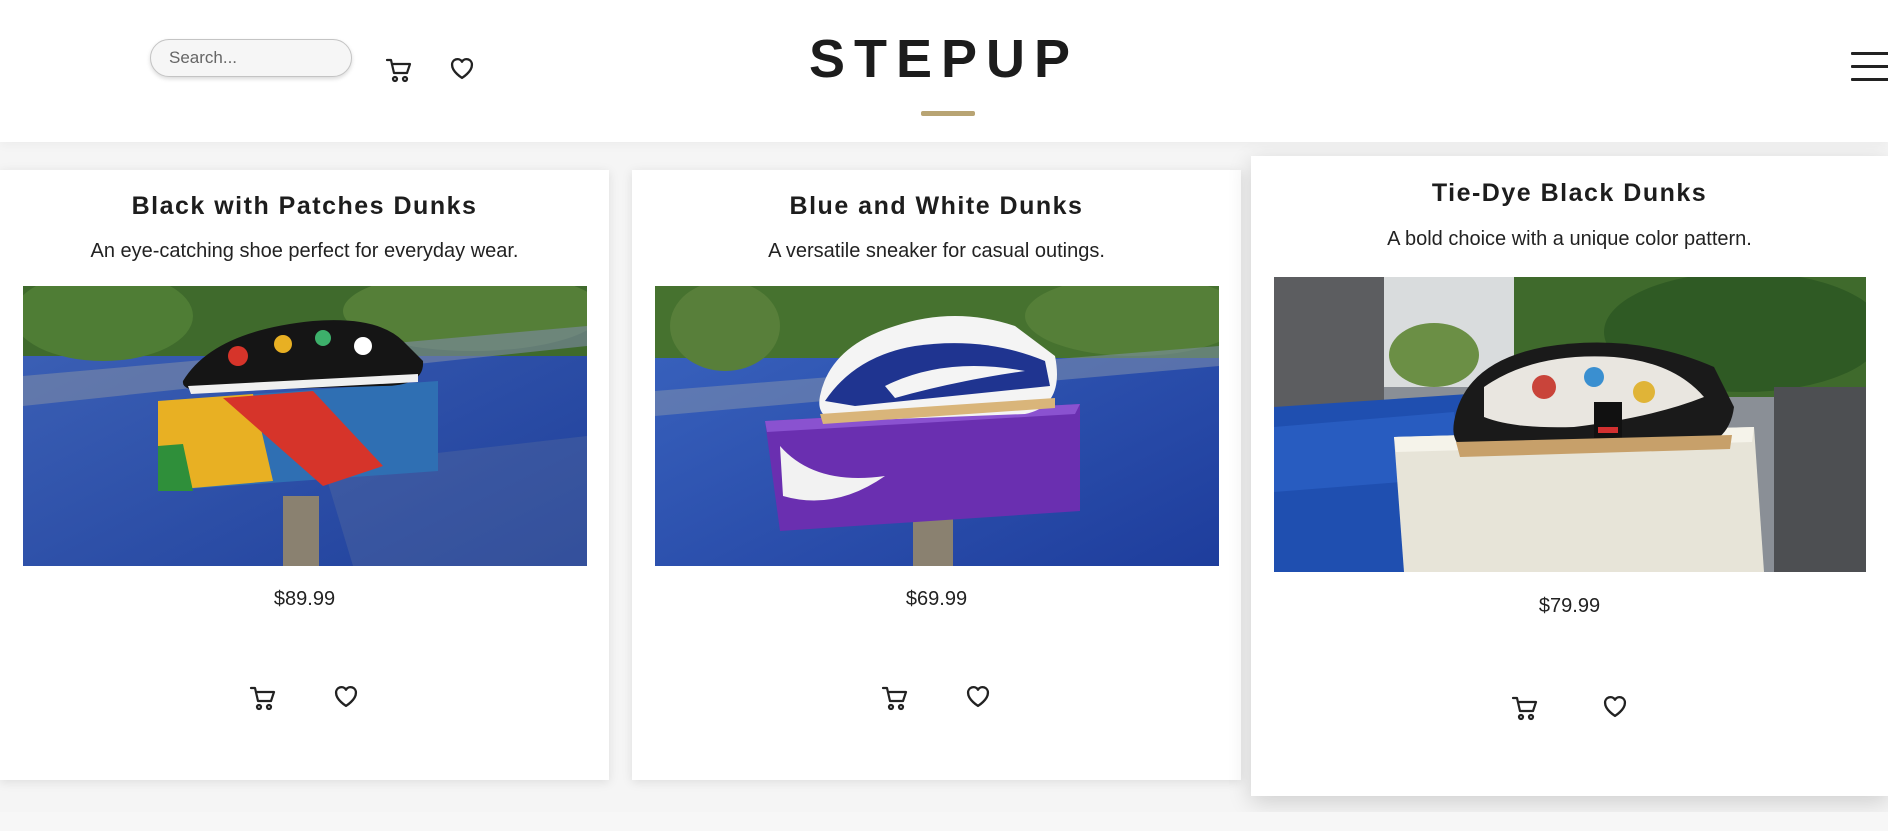 The height and width of the screenshot is (831, 1888). What do you see at coordinates (944, 59) in the screenshot?
I see `site-logo: STEPUP` at bounding box center [944, 59].